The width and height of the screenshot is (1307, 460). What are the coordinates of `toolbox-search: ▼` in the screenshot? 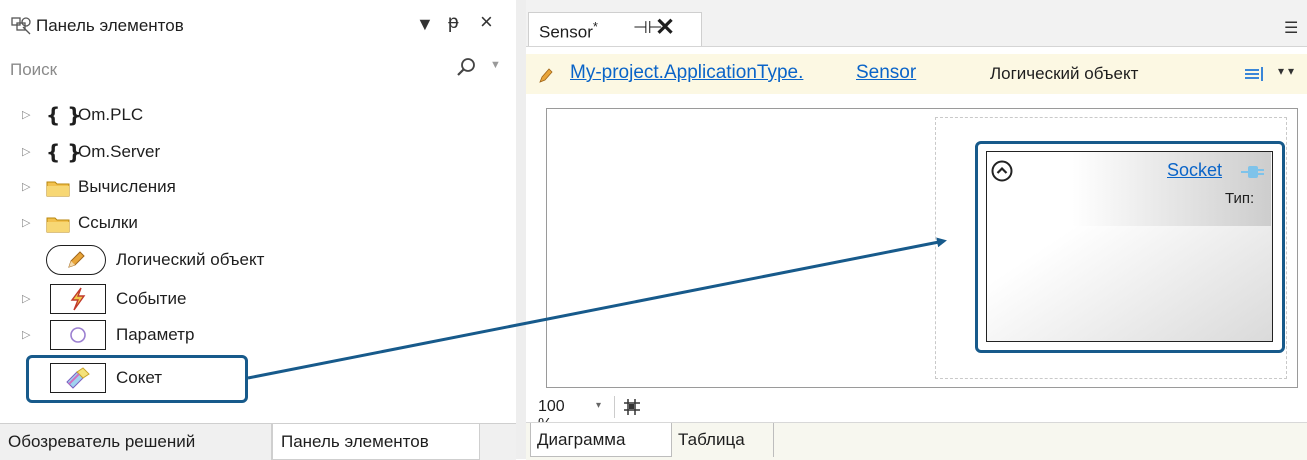 It's located at (258, 70).